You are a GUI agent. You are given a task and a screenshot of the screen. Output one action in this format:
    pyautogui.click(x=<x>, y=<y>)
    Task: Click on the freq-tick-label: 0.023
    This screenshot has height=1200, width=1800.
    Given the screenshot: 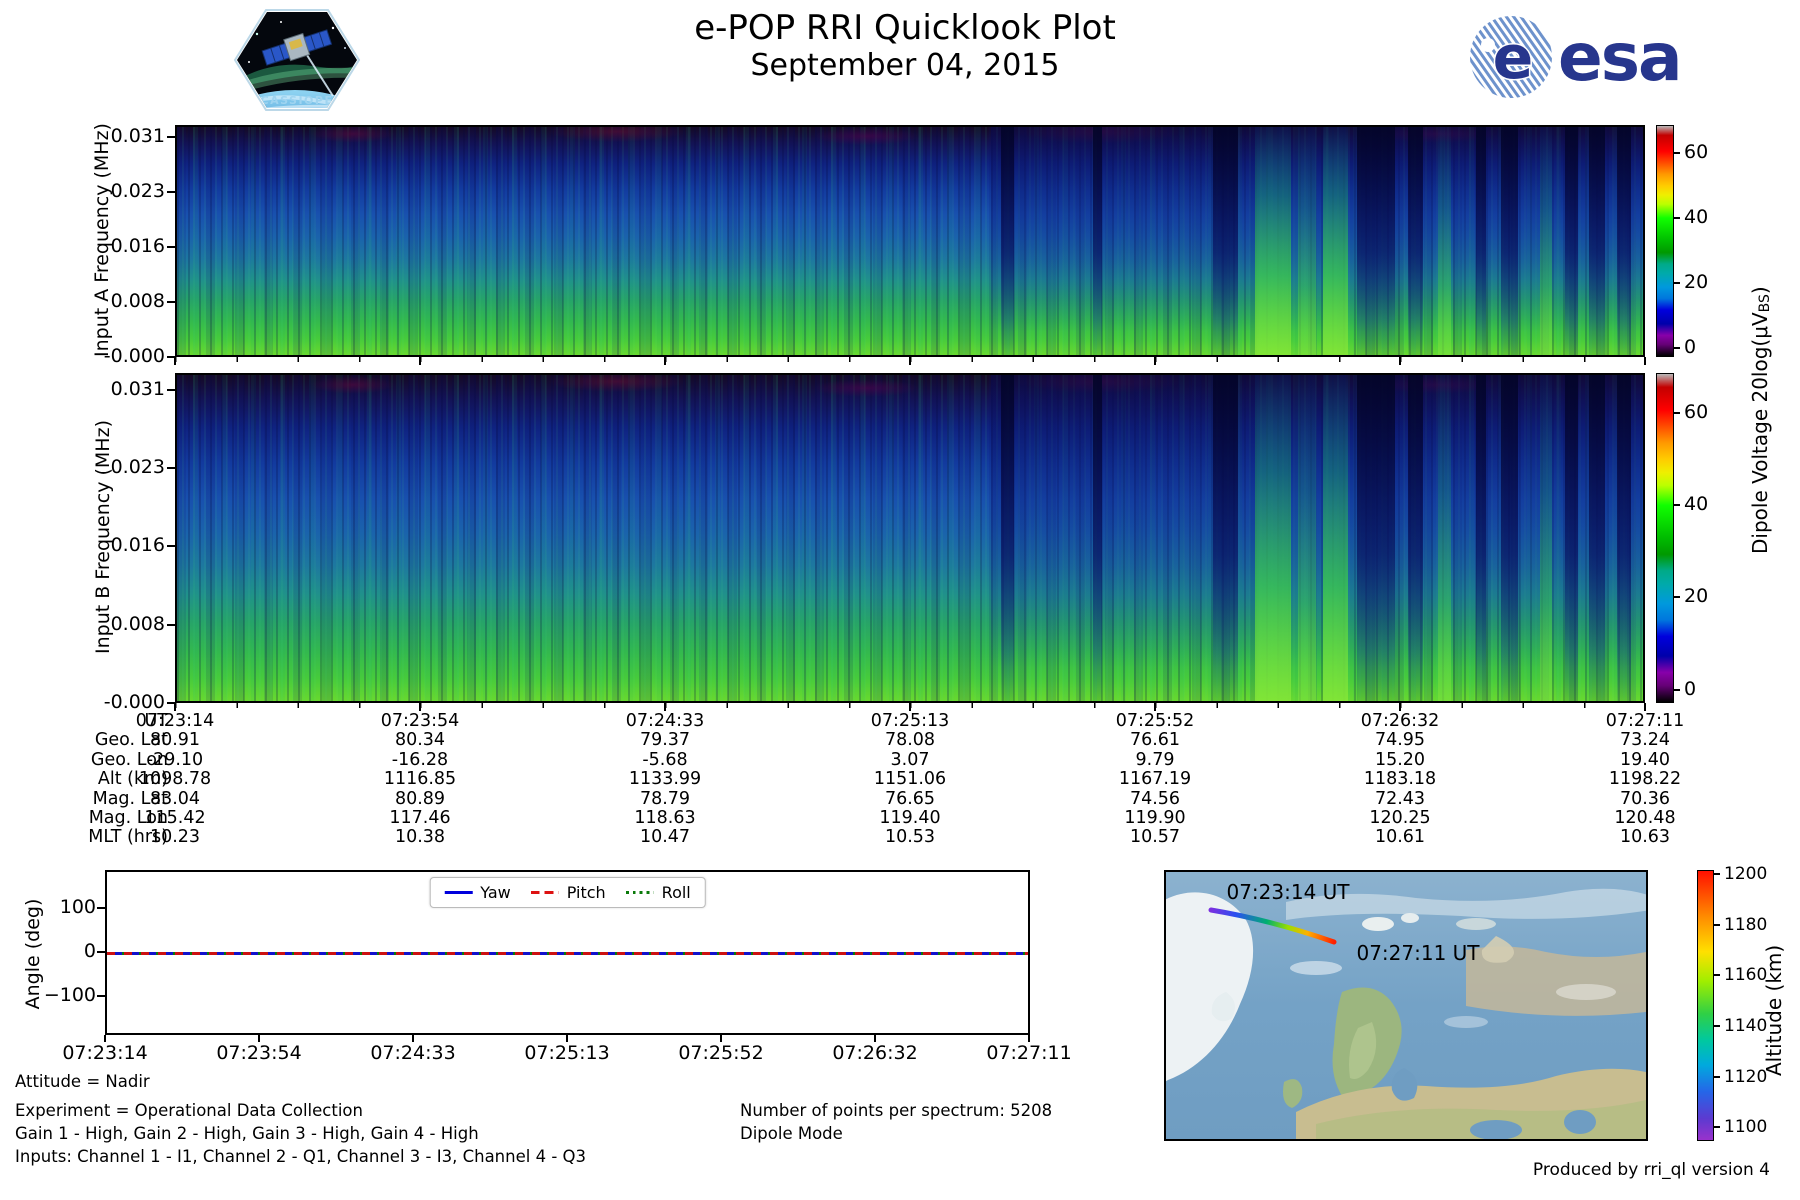 What is the action you would take?
    pyautogui.click(x=137, y=466)
    